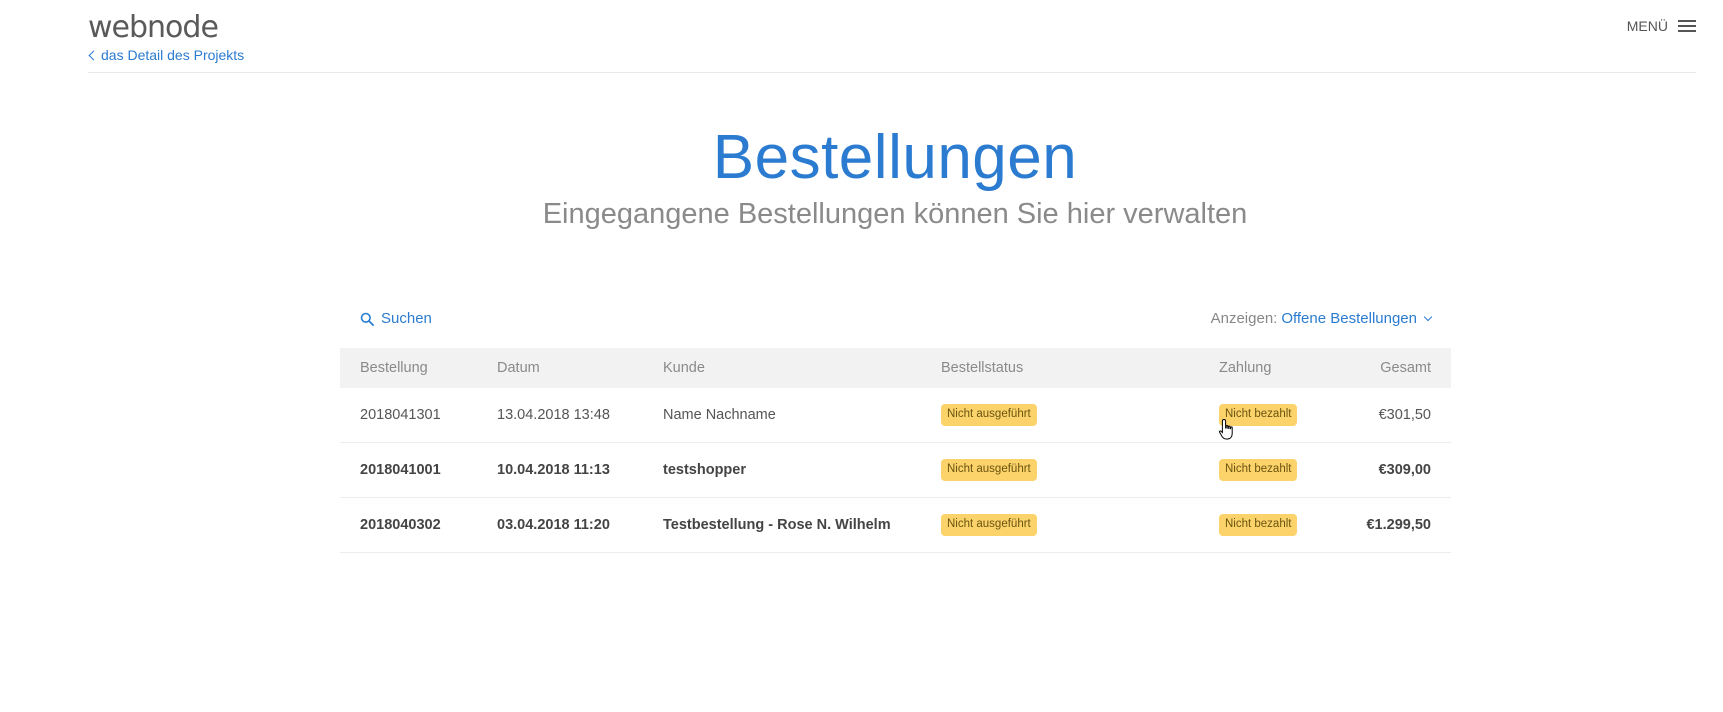 This screenshot has width=1723, height=712. Describe the element at coordinates (1080, 368) in the screenshot. I see `column-header-status: Bestellstatus` at that location.